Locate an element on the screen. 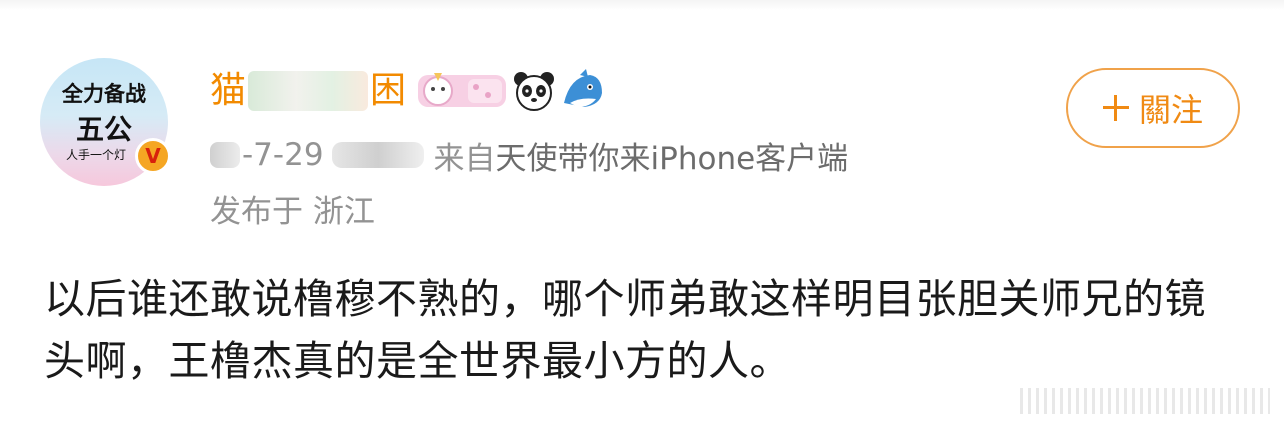  watermark is located at coordinates (1145, 401).